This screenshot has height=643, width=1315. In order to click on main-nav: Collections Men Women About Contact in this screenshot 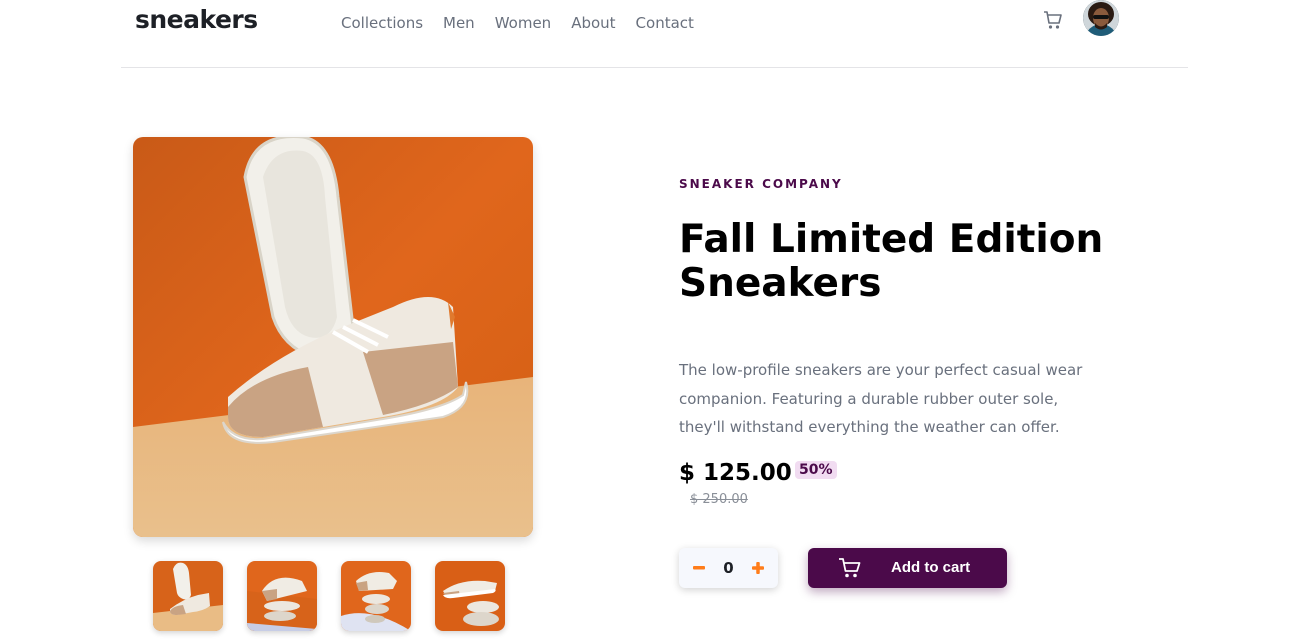, I will do `click(517, 23)`.